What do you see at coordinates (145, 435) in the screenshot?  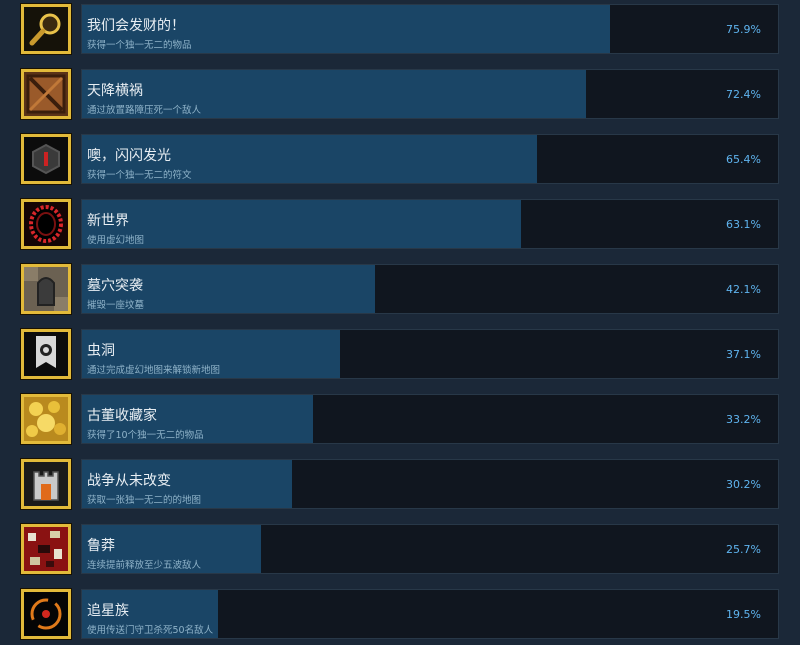 I see `achievement-description: 获得了10个独一无二的物品` at bounding box center [145, 435].